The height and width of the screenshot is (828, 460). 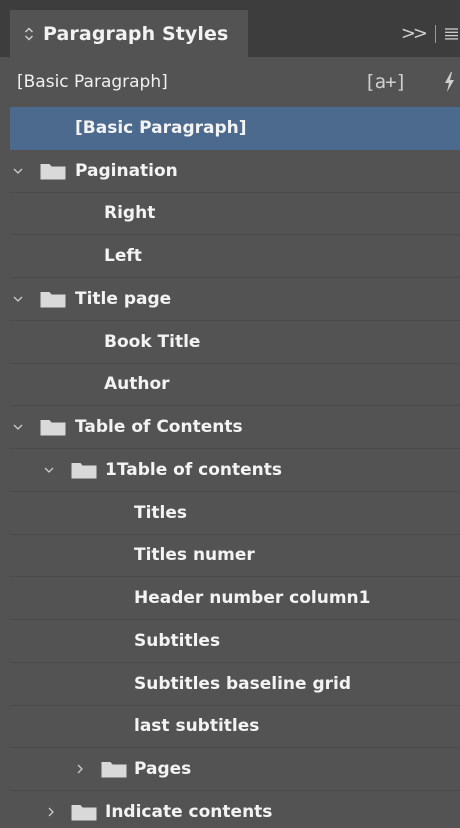 I want to click on style-label: [Basic Paragraph], so click(x=161, y=127).